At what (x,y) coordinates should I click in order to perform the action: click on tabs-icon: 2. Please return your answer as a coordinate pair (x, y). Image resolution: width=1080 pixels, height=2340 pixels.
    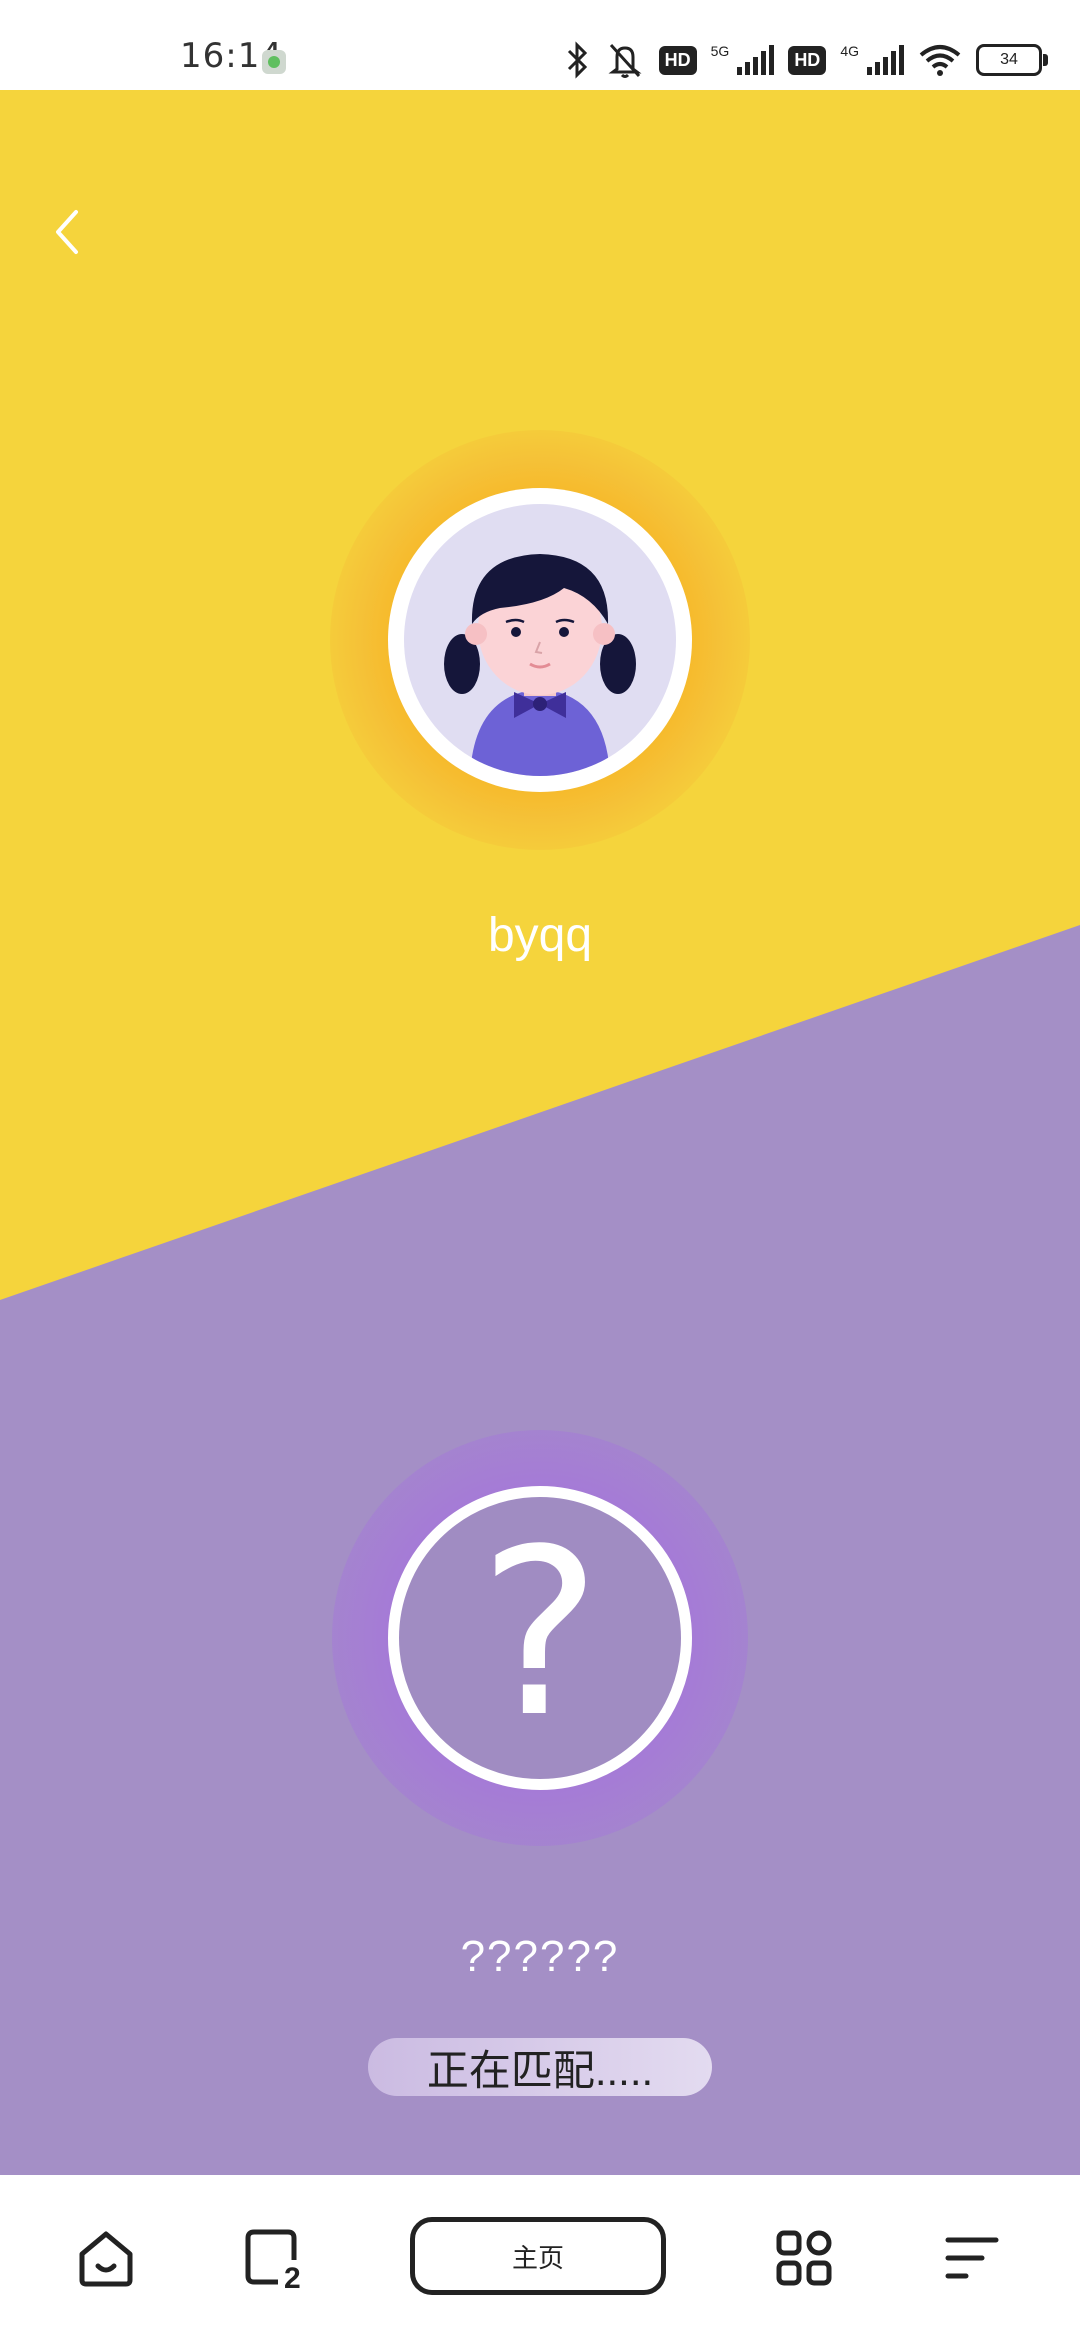
    Looking at the image, I should click on (273, 2259).